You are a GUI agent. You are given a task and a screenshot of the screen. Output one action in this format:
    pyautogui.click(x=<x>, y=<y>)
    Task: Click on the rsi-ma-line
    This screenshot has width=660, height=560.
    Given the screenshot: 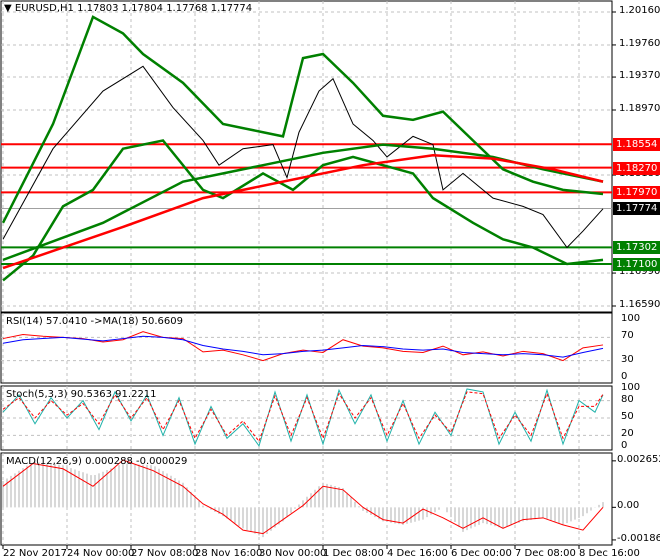 What is the action you would take?
    pyautogui.click(x=303, y=346)
    